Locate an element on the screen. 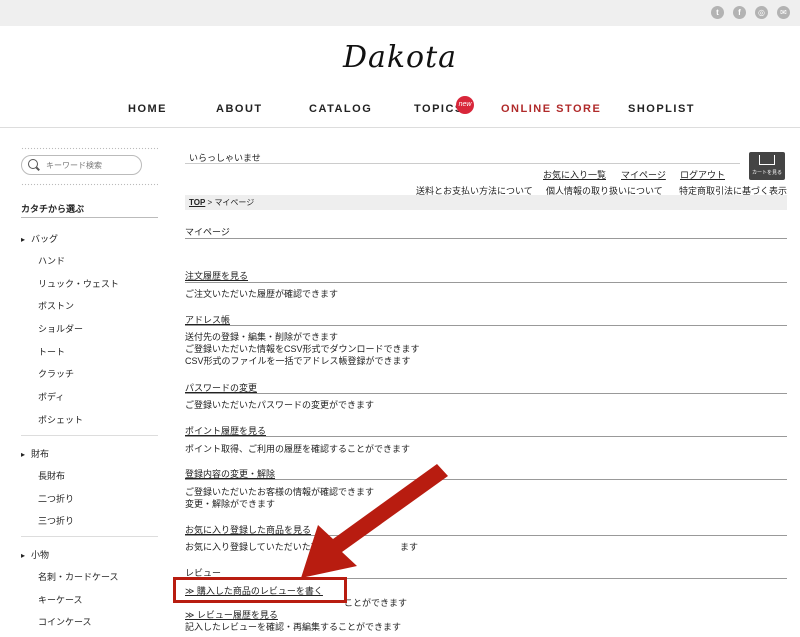 The image size is (800, 637). arrow-shape is located at coordinates (374, 521).